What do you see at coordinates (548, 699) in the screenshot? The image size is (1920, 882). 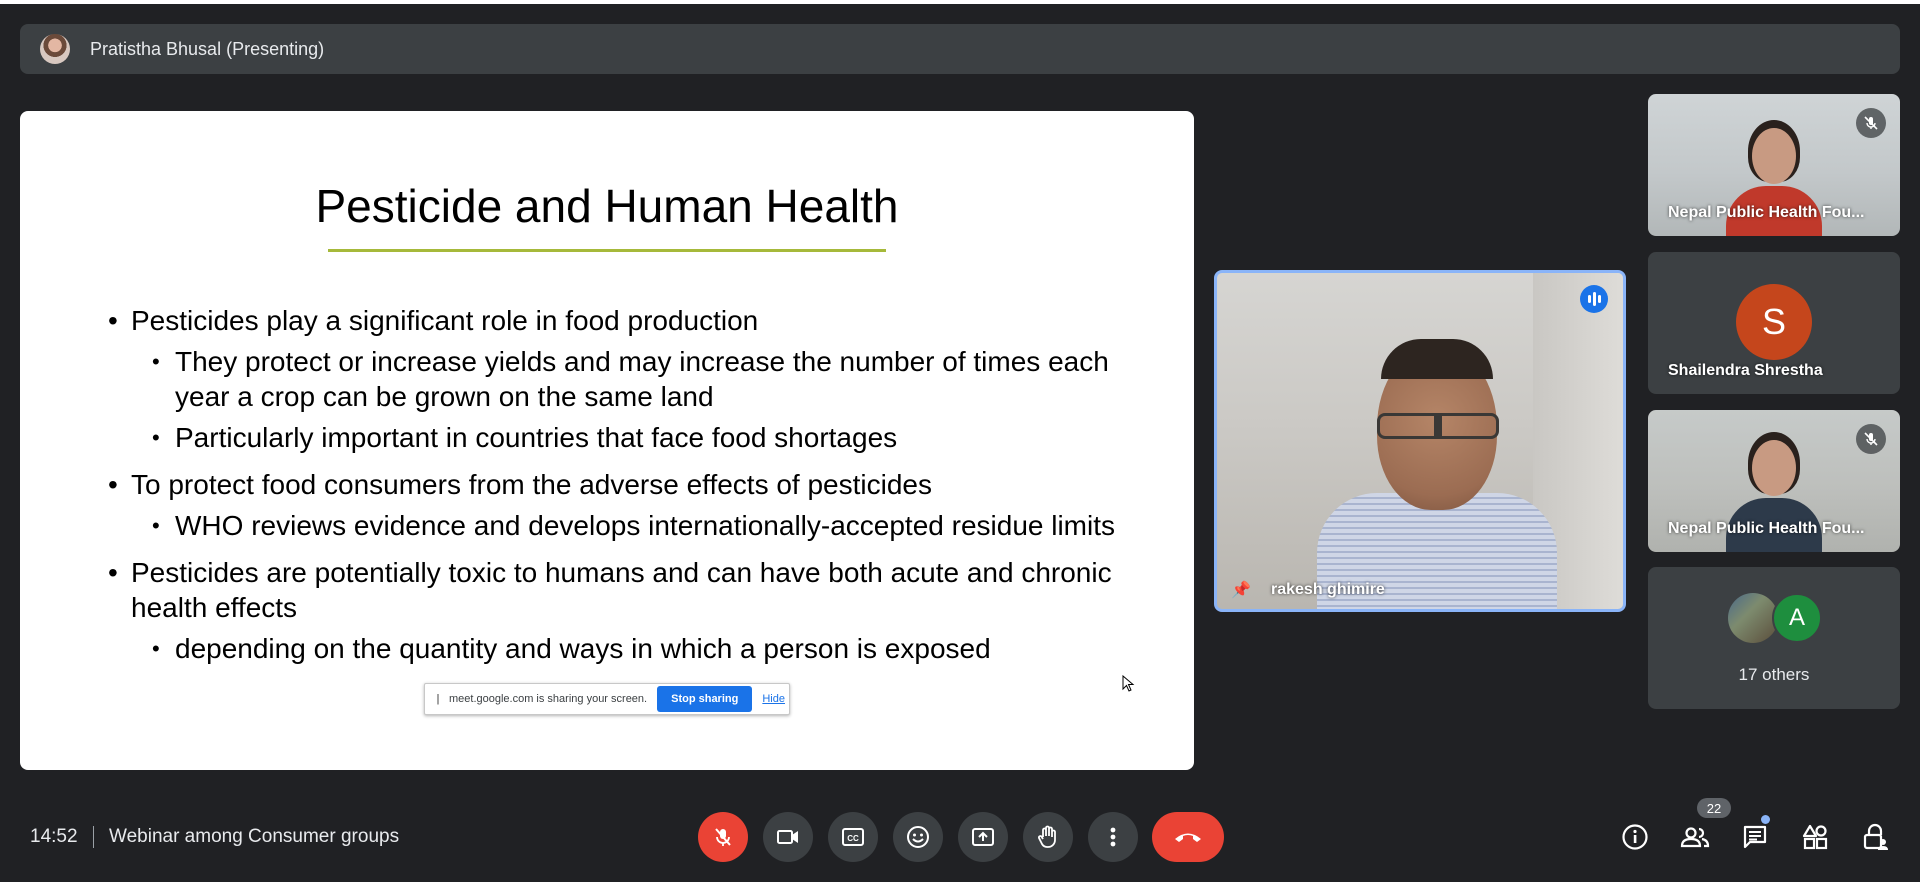 I see `share-notice-text: meet.google.com is sharing your screen.` at bounding box center [548, 699].